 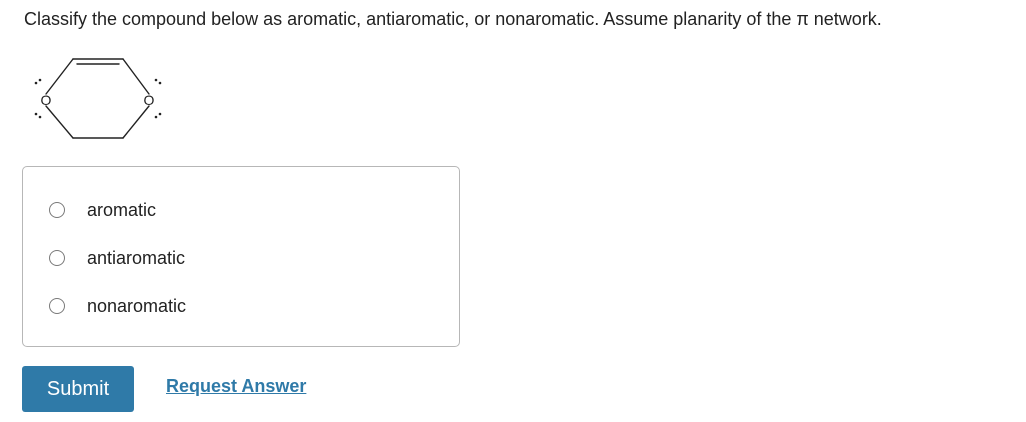 What do you see at coordinates (136, 122) in the screenshot?
I see `bond-lower-right` at bounding box center [136, 122].